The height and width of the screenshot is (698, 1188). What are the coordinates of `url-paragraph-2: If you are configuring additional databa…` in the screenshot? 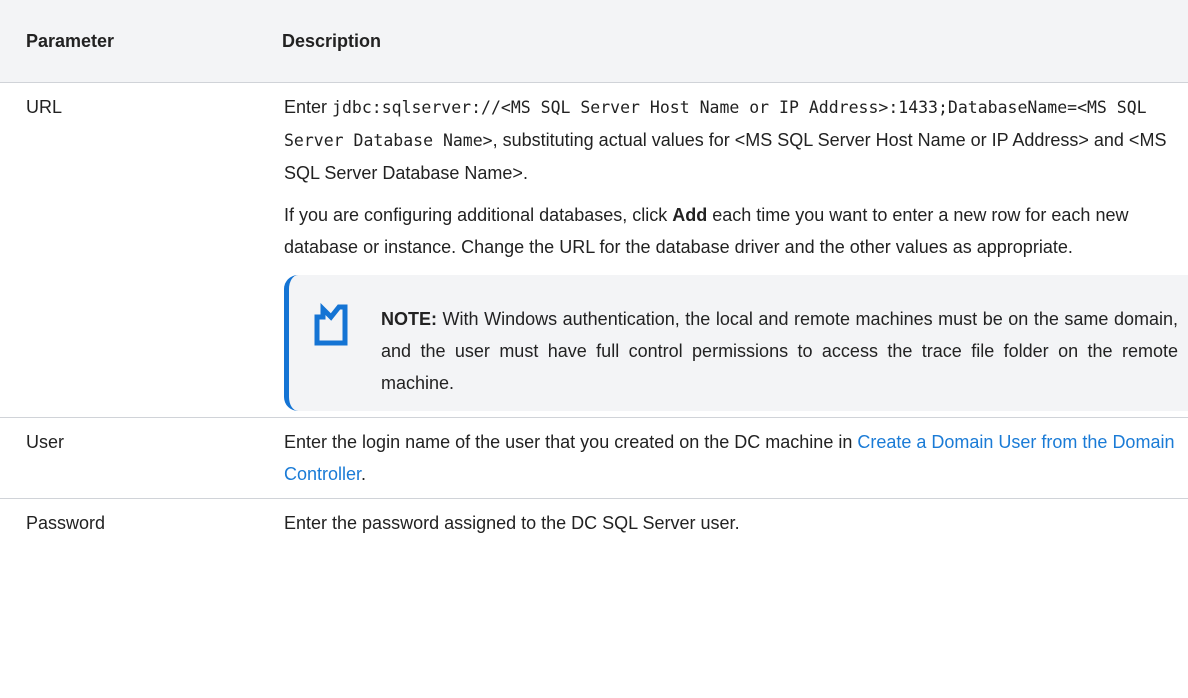 It's located at (730, 231).